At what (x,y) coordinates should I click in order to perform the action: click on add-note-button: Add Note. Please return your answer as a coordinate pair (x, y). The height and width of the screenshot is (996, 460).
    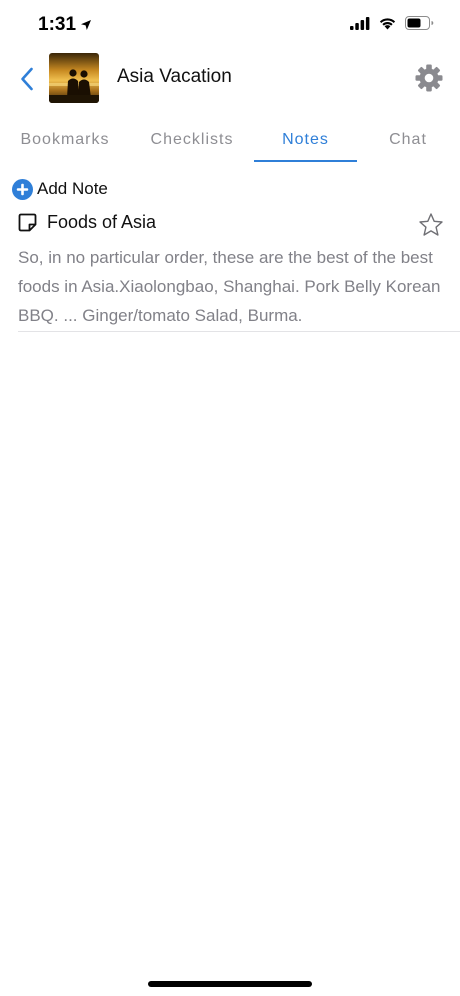
    Looking at the image, I should click on (60, 189).